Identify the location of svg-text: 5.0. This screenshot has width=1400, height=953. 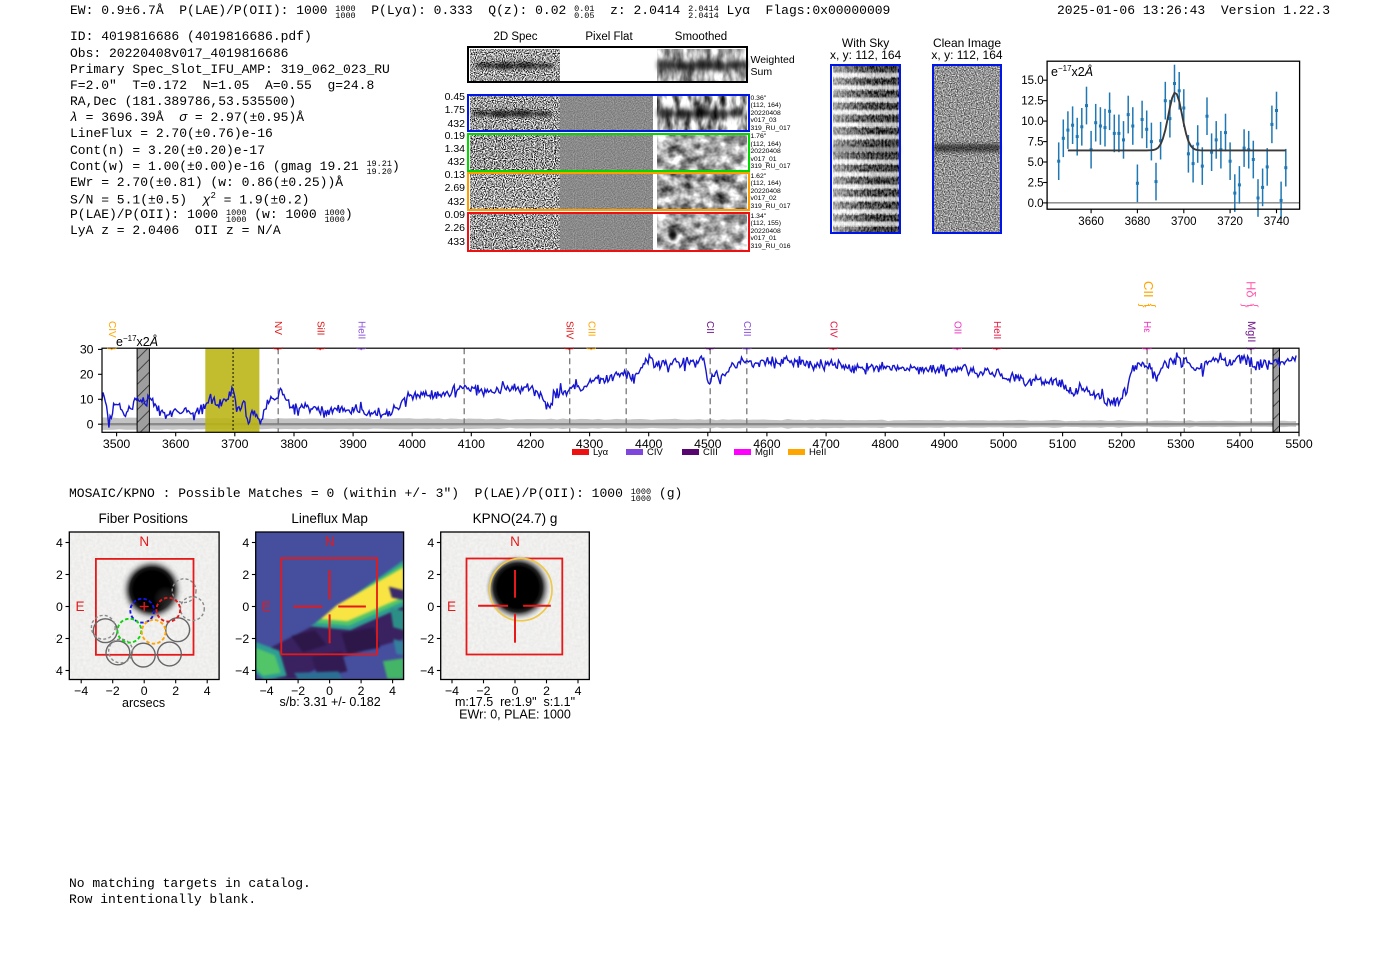
(1036, 163).